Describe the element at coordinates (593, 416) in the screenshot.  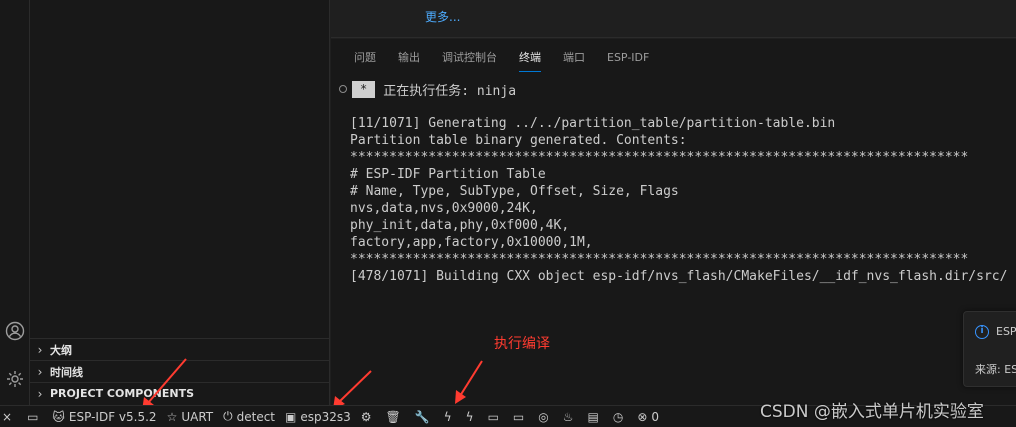
I see `terminal-icon: ▤` at that location.